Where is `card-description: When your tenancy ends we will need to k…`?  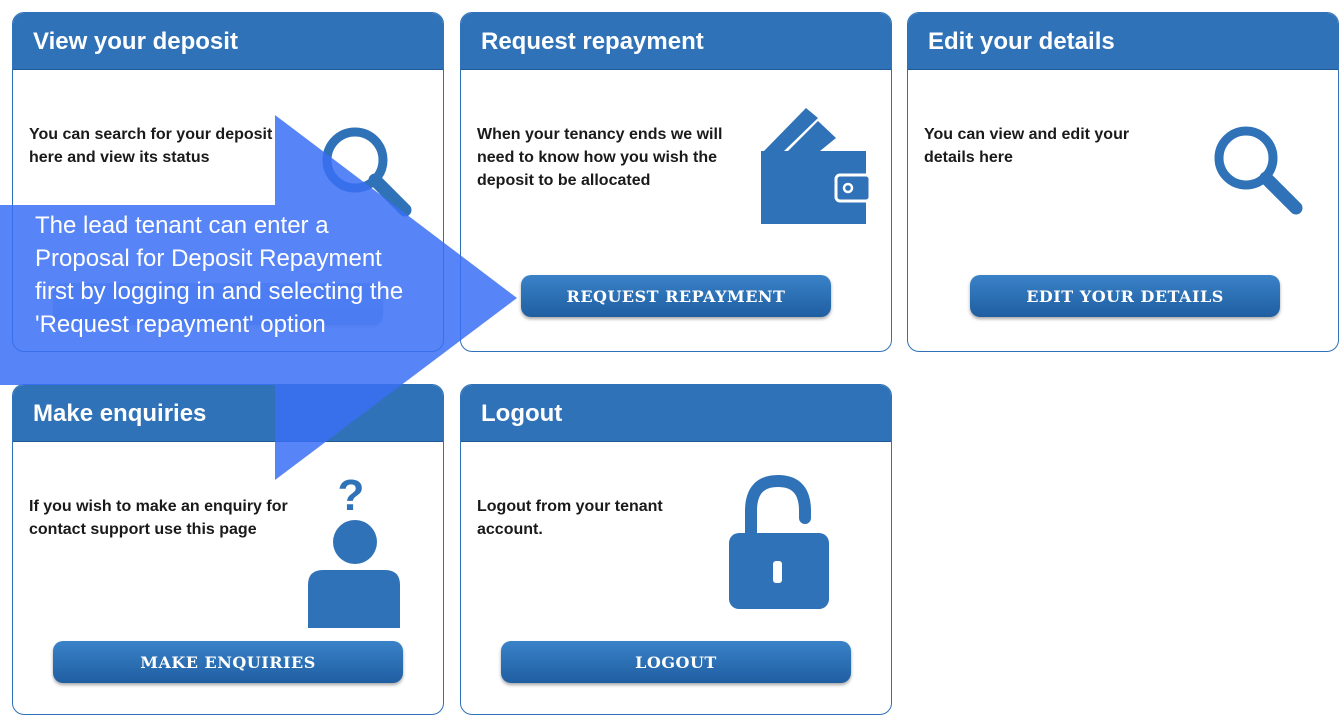
card-description: When your tenancy ends we will need to k… is located at coordinates (600, 157).